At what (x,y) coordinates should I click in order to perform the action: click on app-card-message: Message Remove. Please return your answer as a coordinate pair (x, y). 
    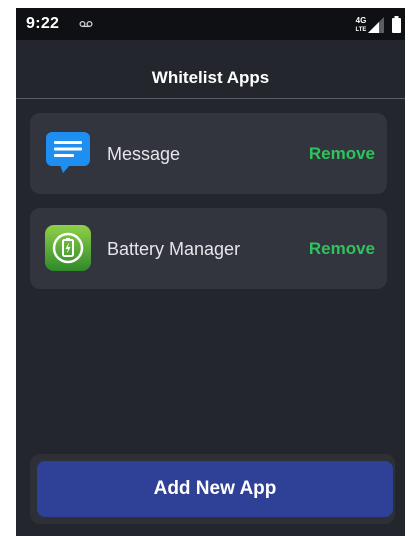
    Looking at the image, I should click on (208, 153).